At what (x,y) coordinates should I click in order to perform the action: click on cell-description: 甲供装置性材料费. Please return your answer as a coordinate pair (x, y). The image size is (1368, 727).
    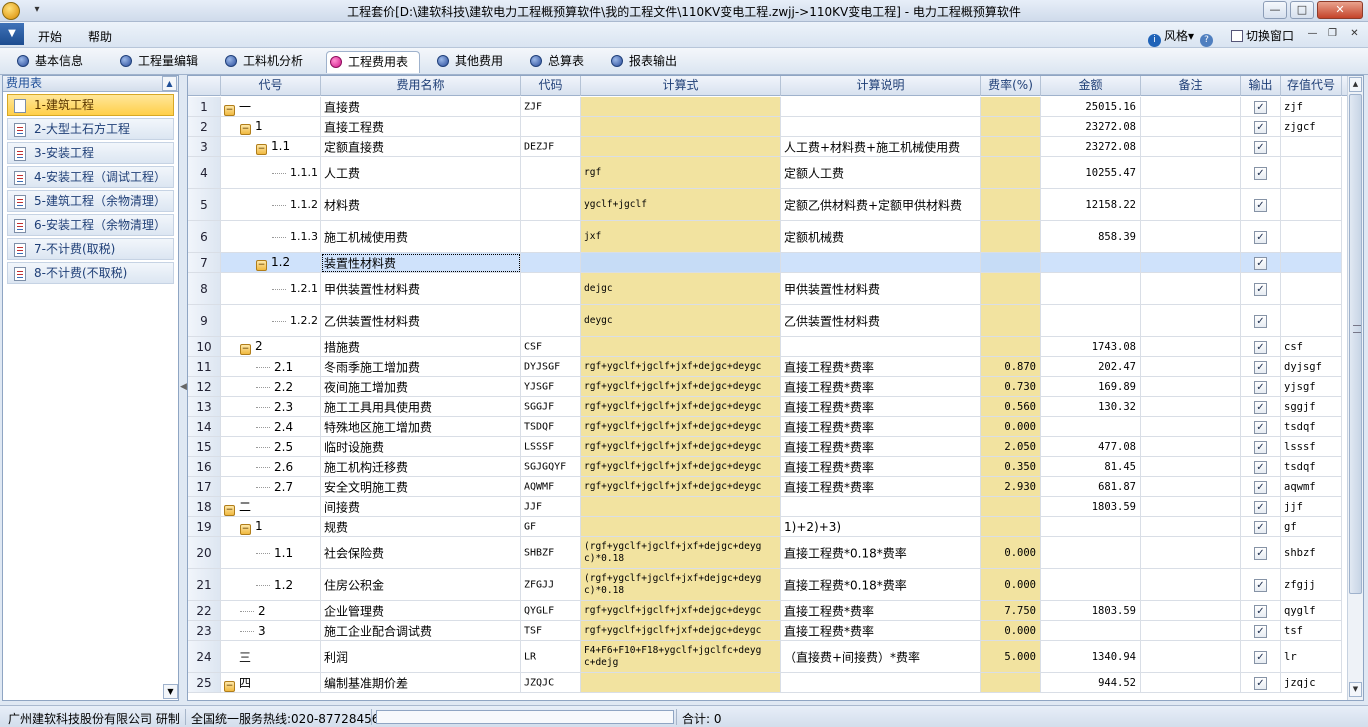
    Looking at the image, I should click on (881, 288).